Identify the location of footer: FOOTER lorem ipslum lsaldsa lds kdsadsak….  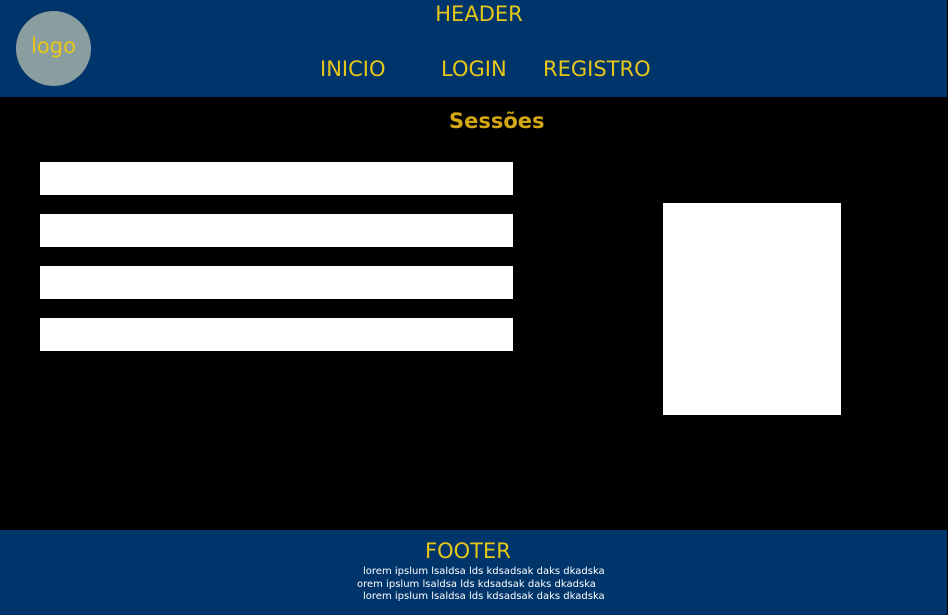
(473, 572).